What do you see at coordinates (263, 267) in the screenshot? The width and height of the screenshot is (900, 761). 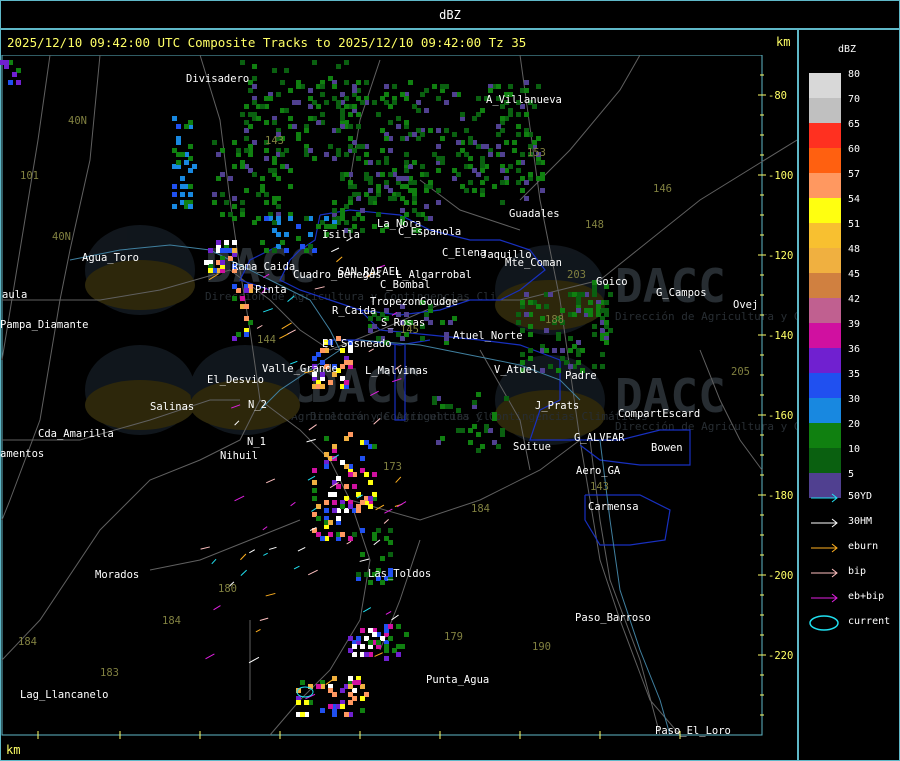 I see `place-label: Rama_Caida` at bounding box center [263, 267].